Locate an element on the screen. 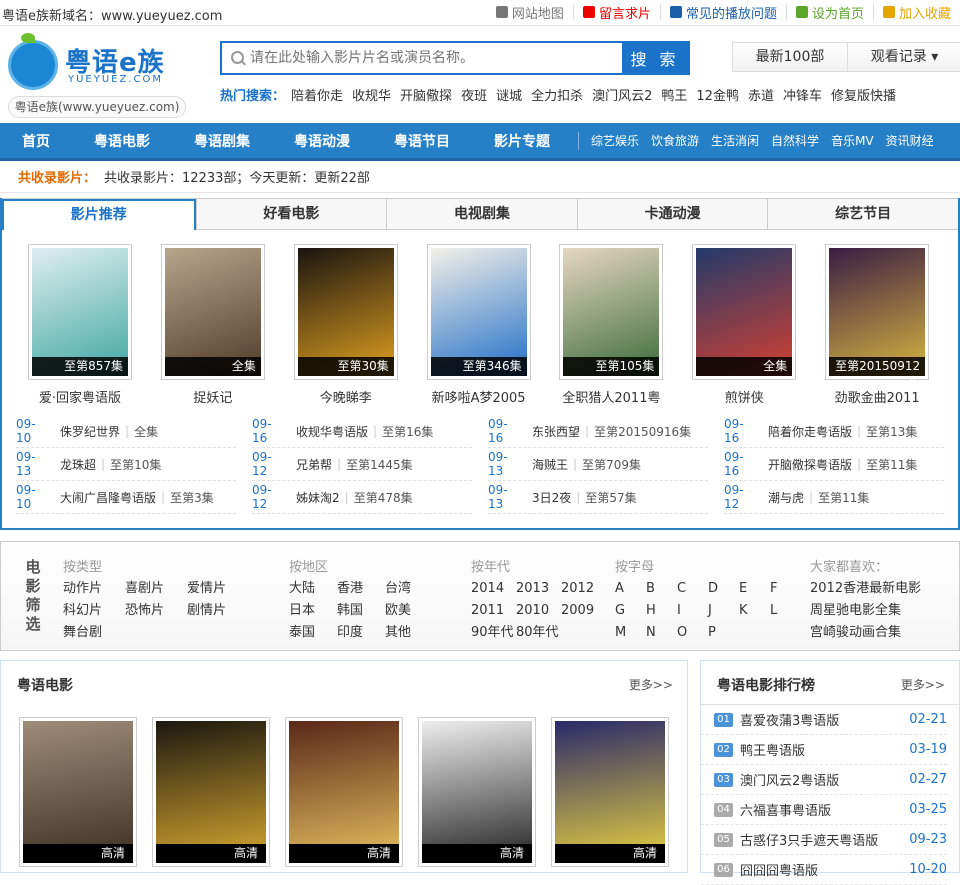 The width and height of the screenshot is (960, 885). filter-option: 2012香港最新电影 is located at coordinates (885, 589).